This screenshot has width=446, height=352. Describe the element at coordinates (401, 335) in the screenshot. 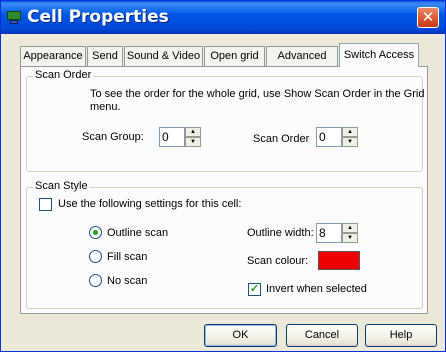

I see `help-button: Help` at that location.